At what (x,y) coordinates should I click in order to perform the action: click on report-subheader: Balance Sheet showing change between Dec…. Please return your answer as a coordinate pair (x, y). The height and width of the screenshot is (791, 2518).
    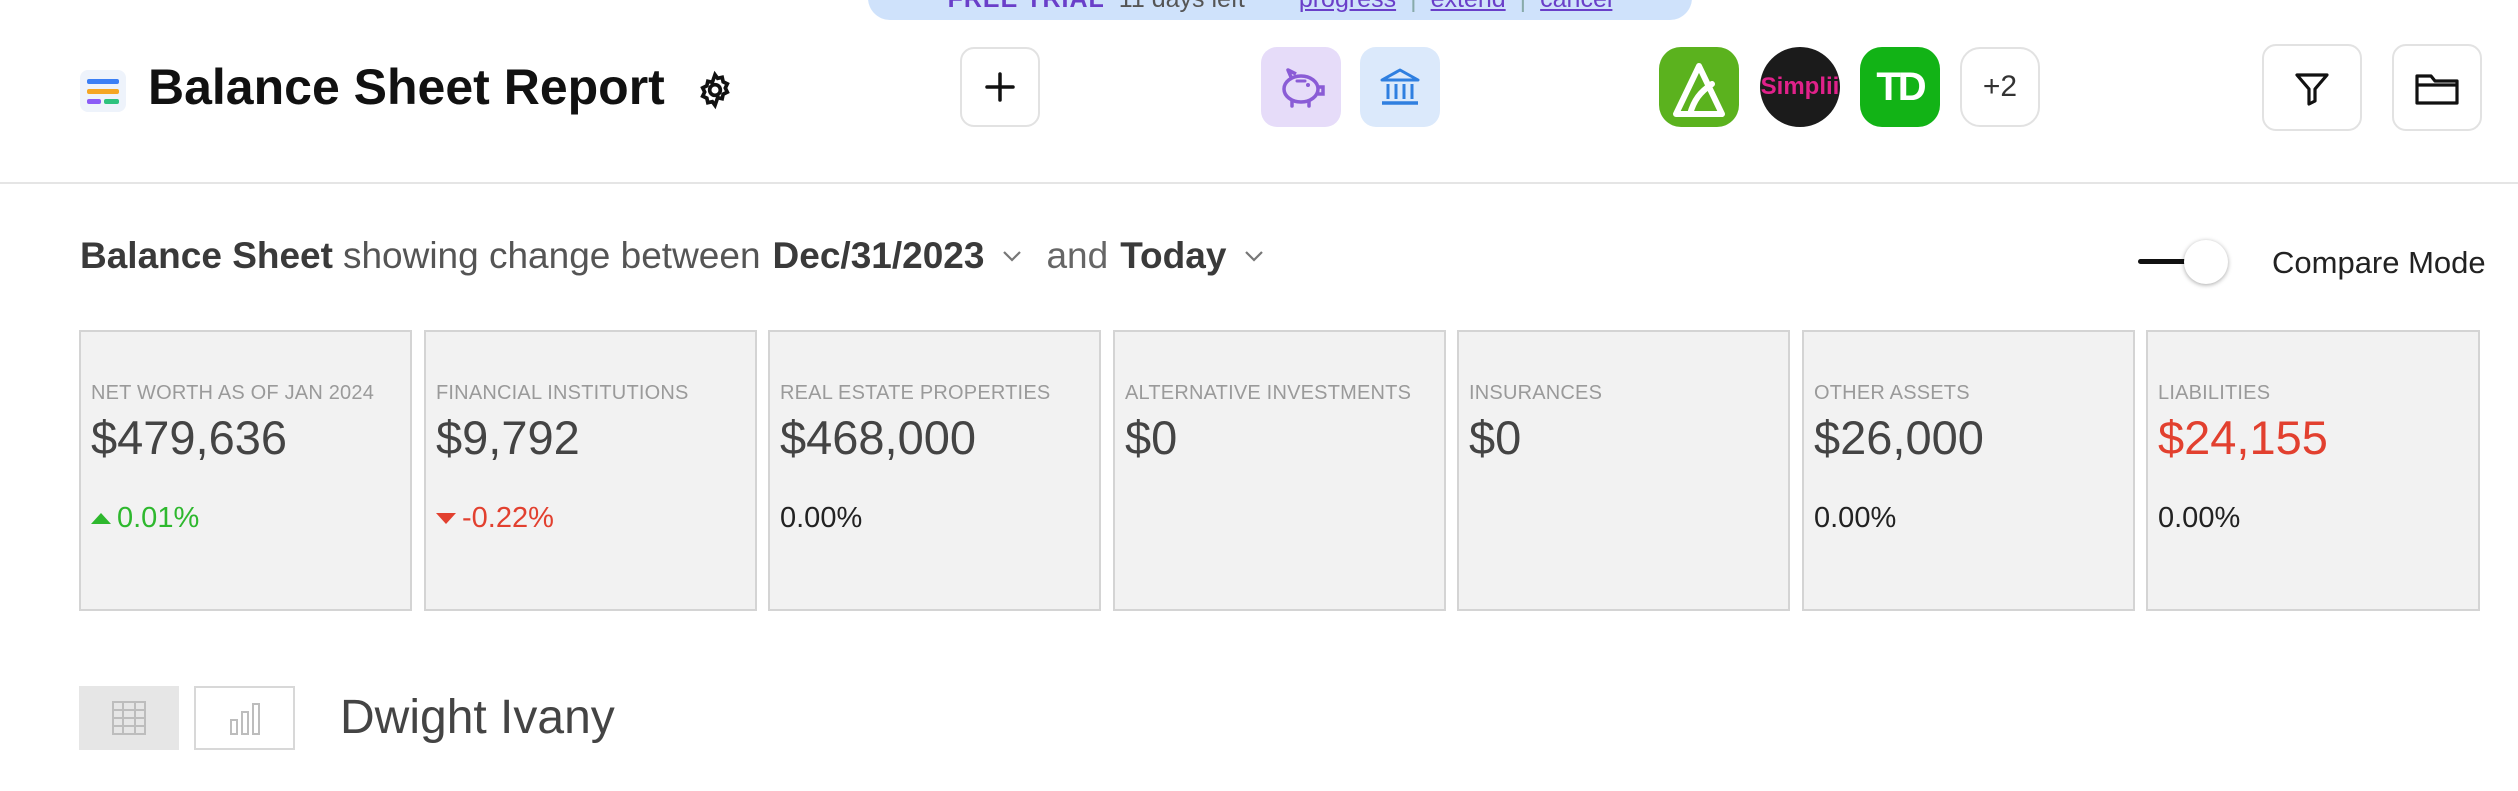
    Looking at the image, I should click on (681, 256).